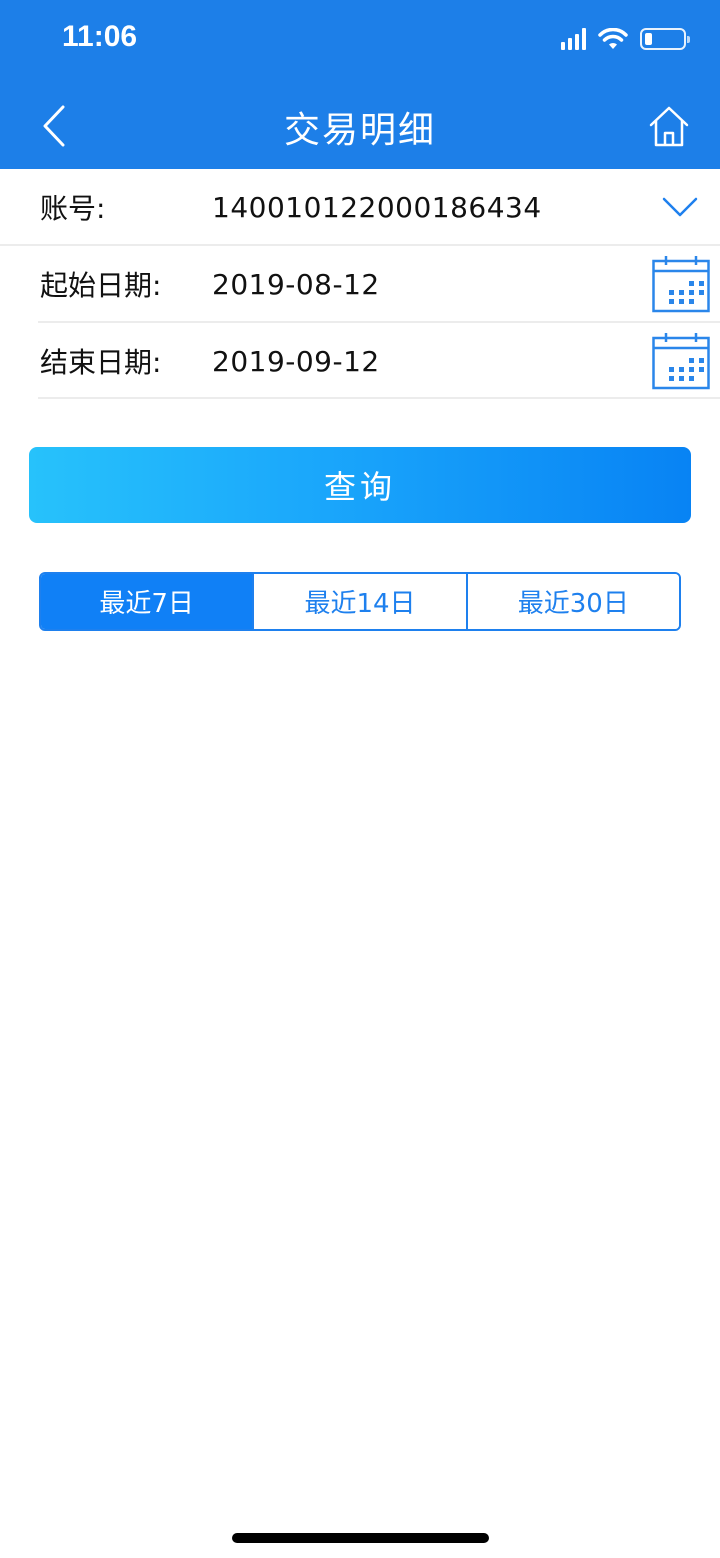 This screenshot has width=720, height=1558. Describe the element at coordinates (147, 601) in the screenshot. I see `tab-last-7-days: 最近7日` at that location.